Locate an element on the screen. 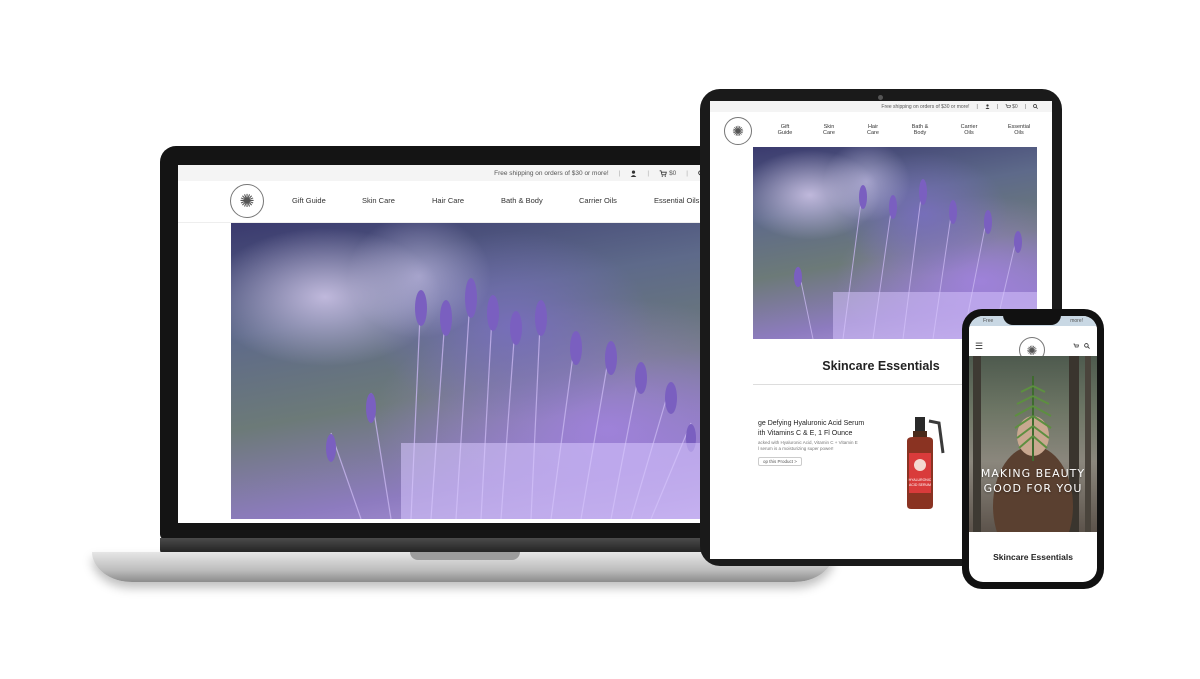  forest-fern-photo is located at coordinates (1032, 444).